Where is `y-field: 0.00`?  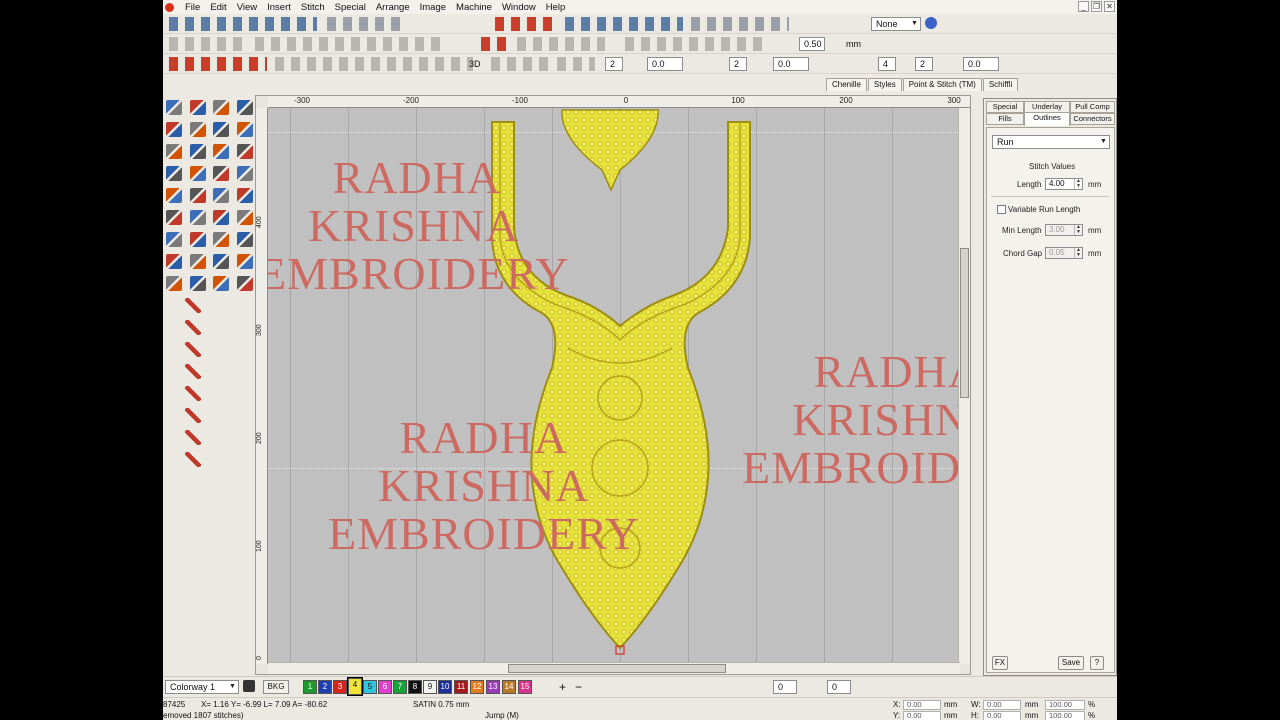 y-field: 0.00 is located at coordinates (922, 715).